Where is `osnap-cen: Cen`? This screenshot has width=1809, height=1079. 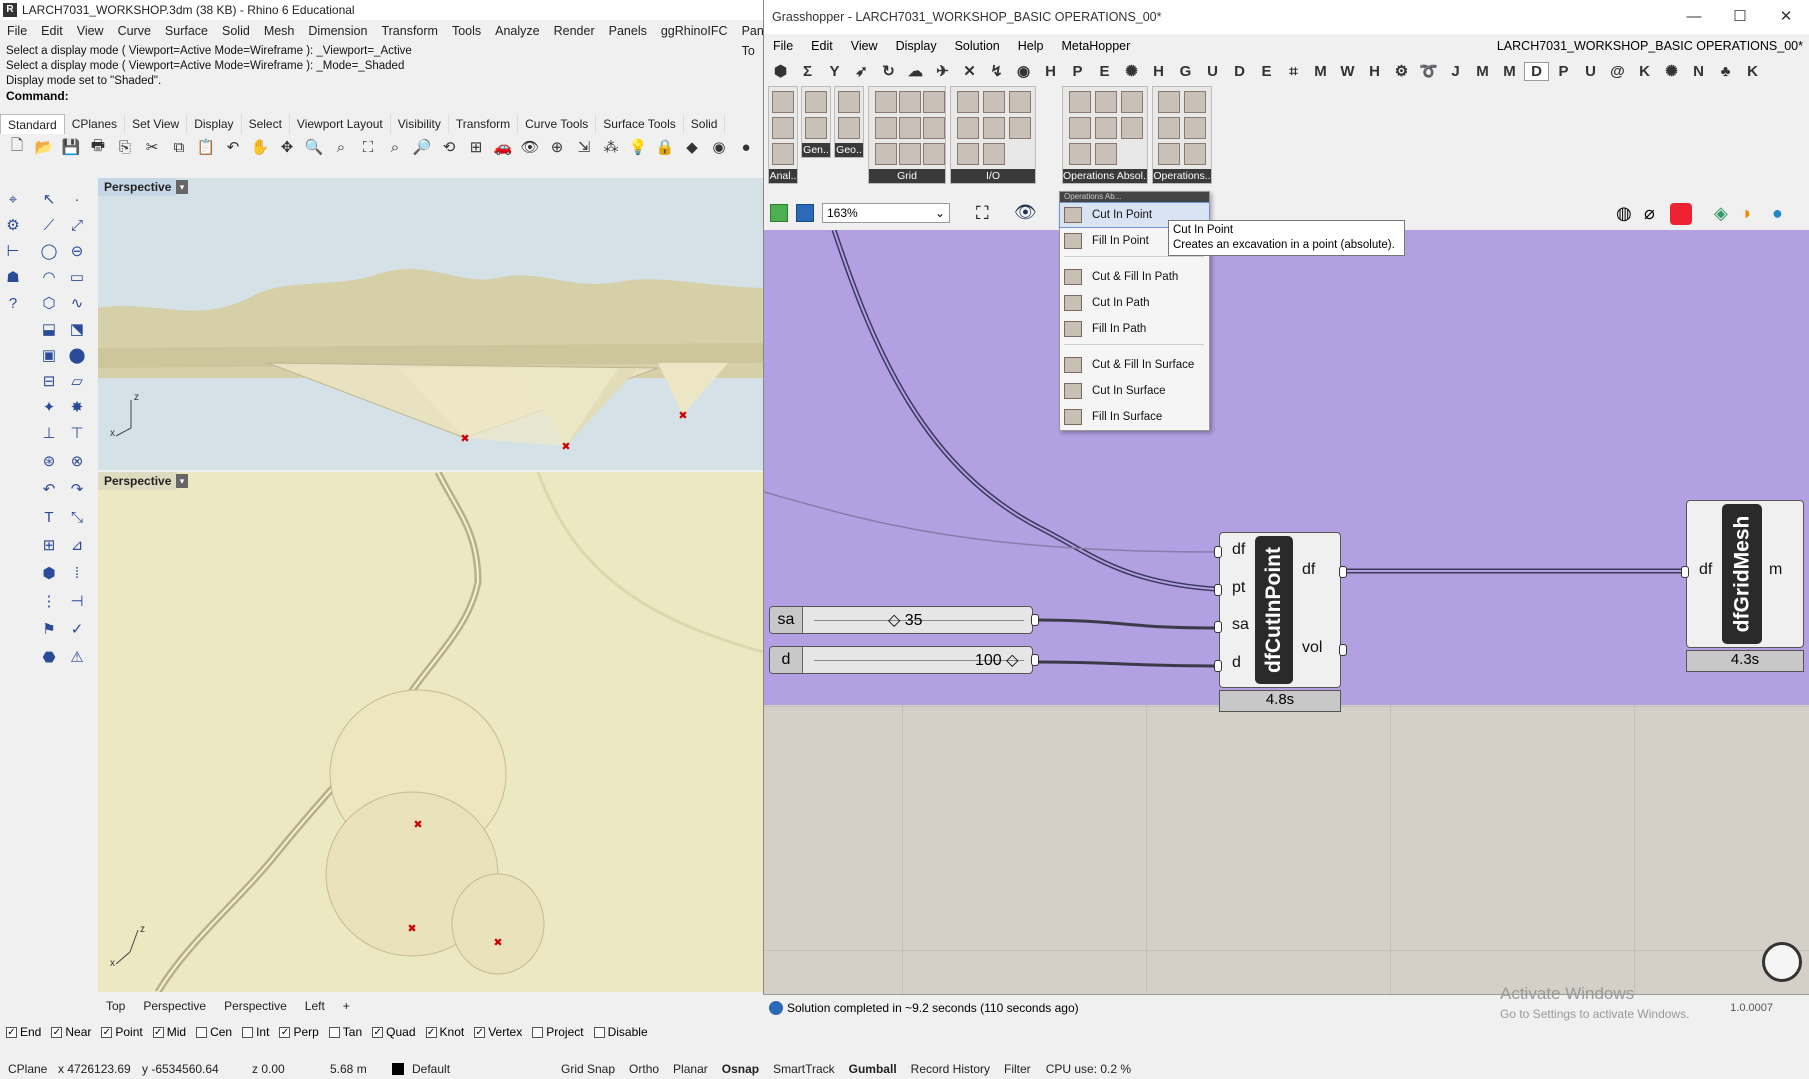 osnap-cen: Cen is located at coordinates (214, 1032).